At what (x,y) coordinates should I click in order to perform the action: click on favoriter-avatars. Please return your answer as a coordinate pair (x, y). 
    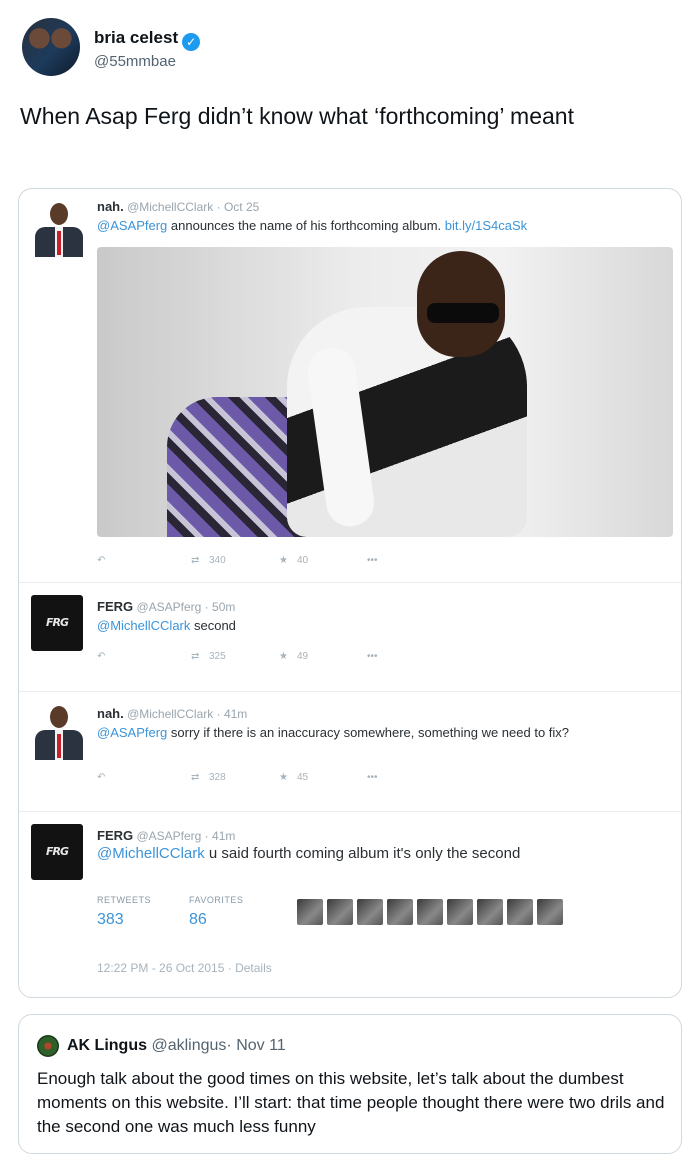
    Looking at the image, I should click on (430, 912).